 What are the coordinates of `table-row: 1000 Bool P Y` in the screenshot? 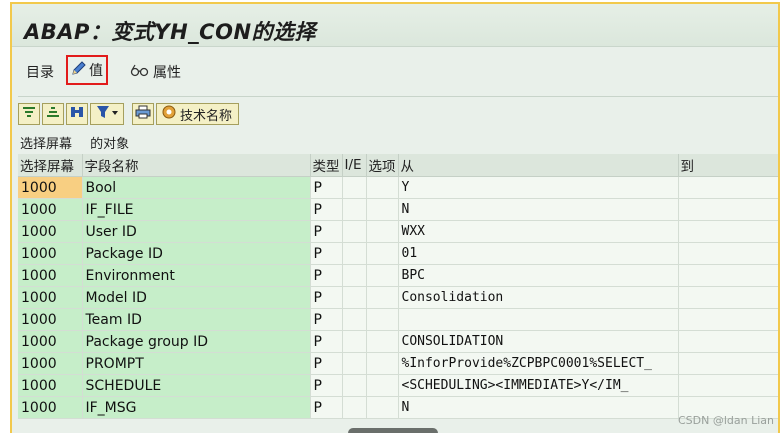 It's located at (398, 187).